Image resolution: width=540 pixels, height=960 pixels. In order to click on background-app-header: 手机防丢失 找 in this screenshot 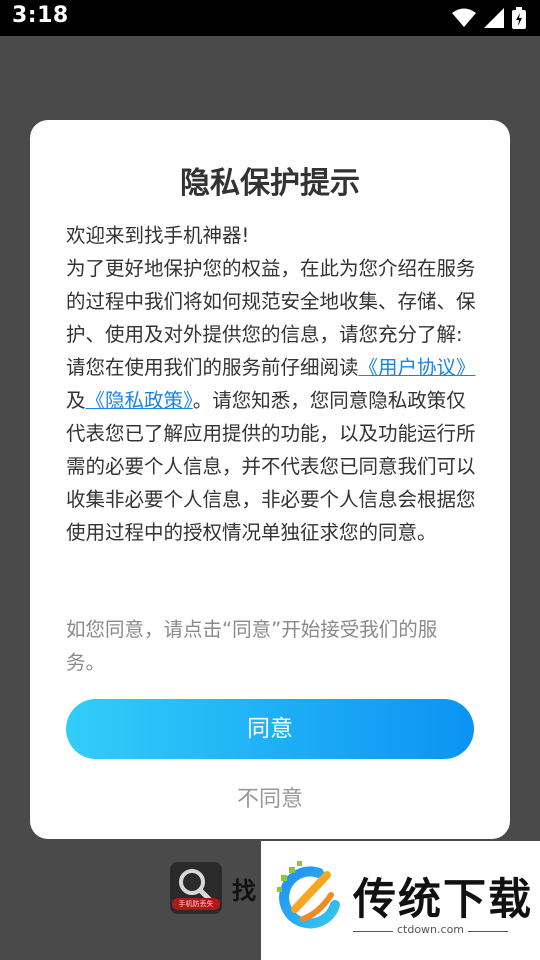, I will do `click(213, 888)`.